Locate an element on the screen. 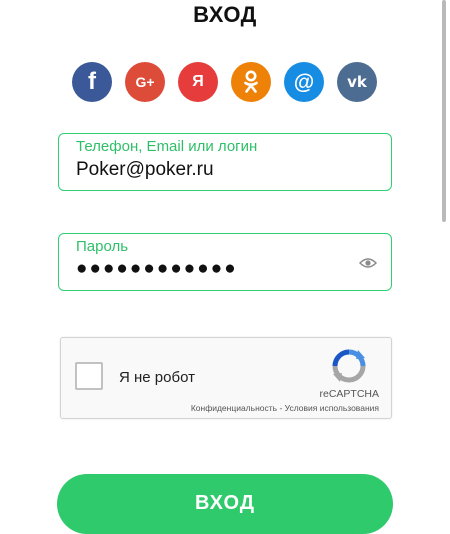 The width and height of the screenshot is (450, 534). recaptcha-logo-icon is located at coordinates (349, 366).